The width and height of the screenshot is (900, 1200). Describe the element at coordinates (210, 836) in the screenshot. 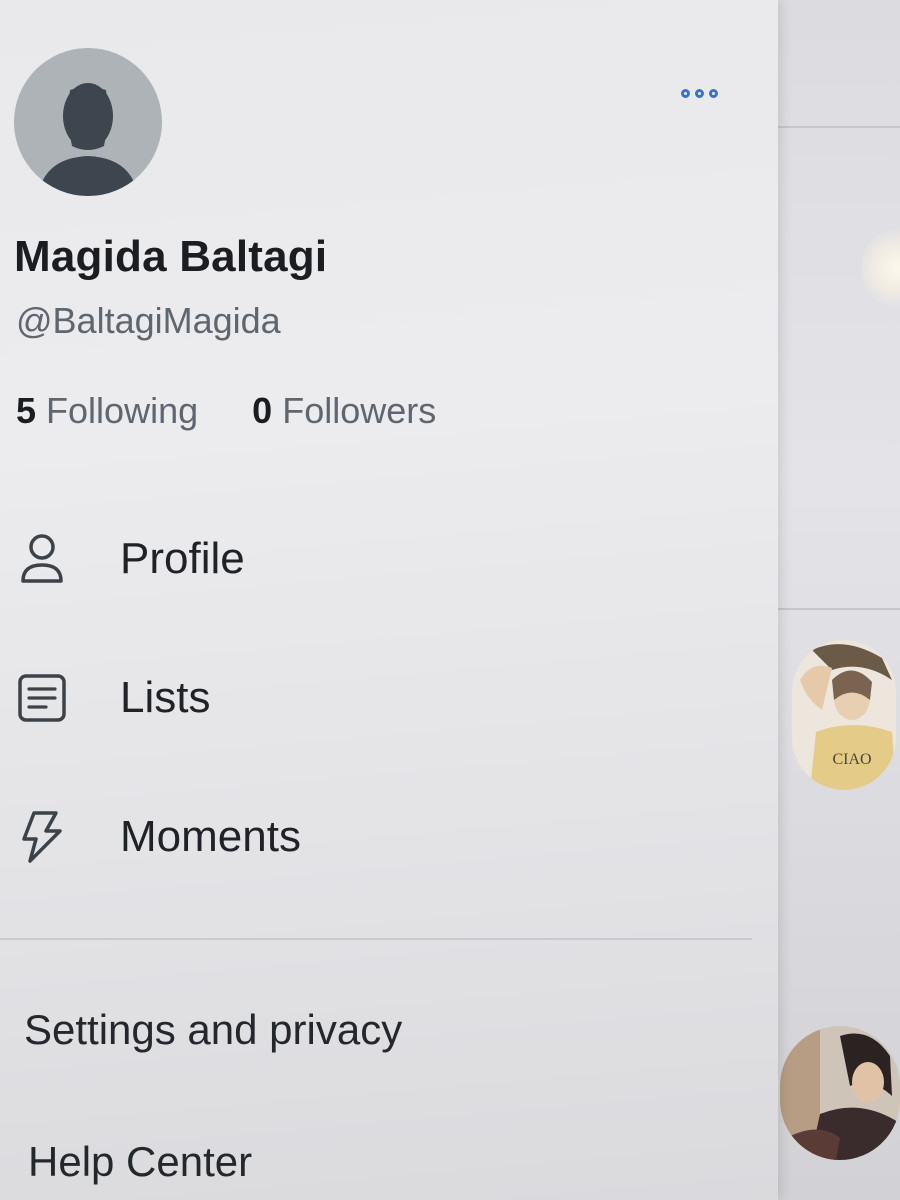

I see `menu-item-label: Moments` at that location.